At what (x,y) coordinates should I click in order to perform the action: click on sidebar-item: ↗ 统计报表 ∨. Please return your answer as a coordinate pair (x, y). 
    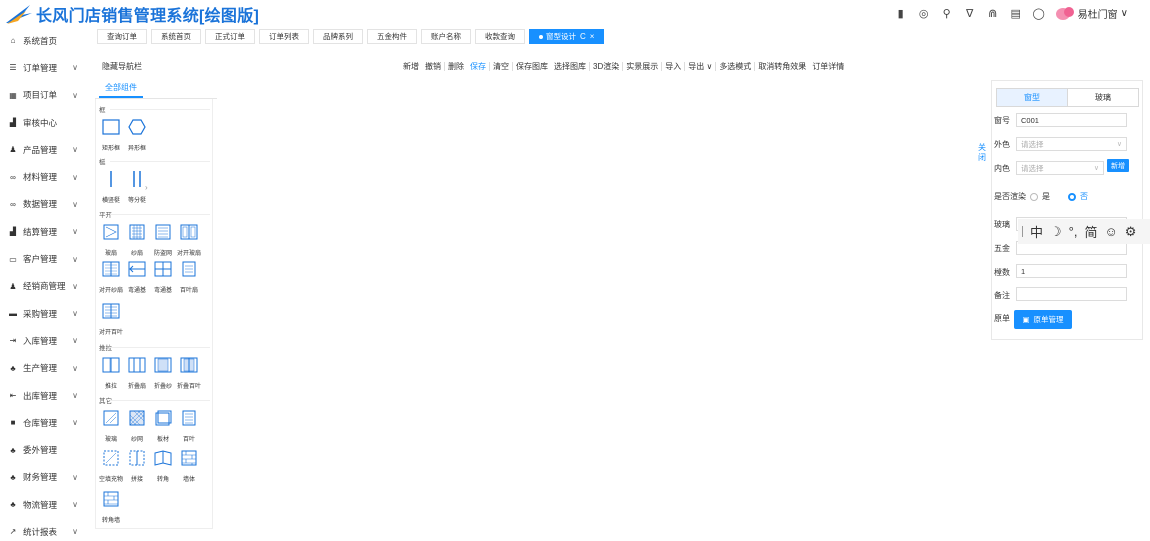
    Looking at the image, I should click on (45, 529).